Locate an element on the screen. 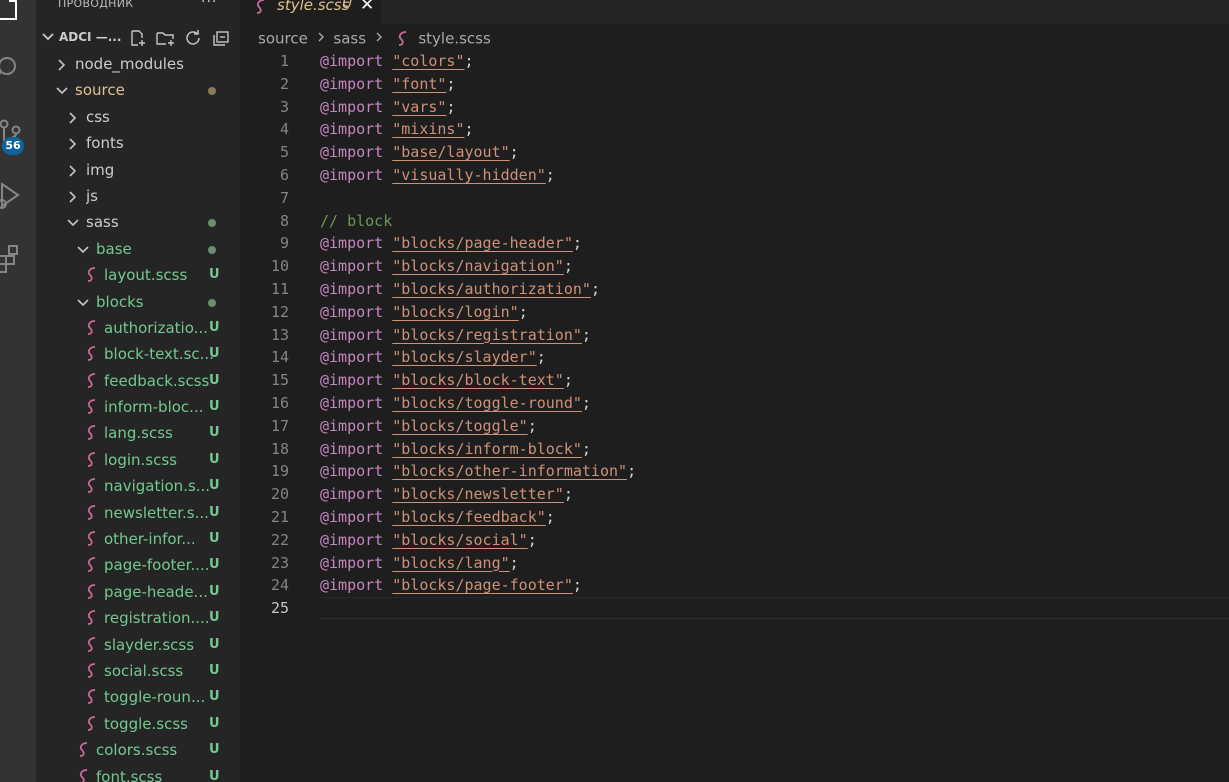 This screenshot has width=1229, height=782. tree-file: page-heade... U is located at coordinates (138, 592).